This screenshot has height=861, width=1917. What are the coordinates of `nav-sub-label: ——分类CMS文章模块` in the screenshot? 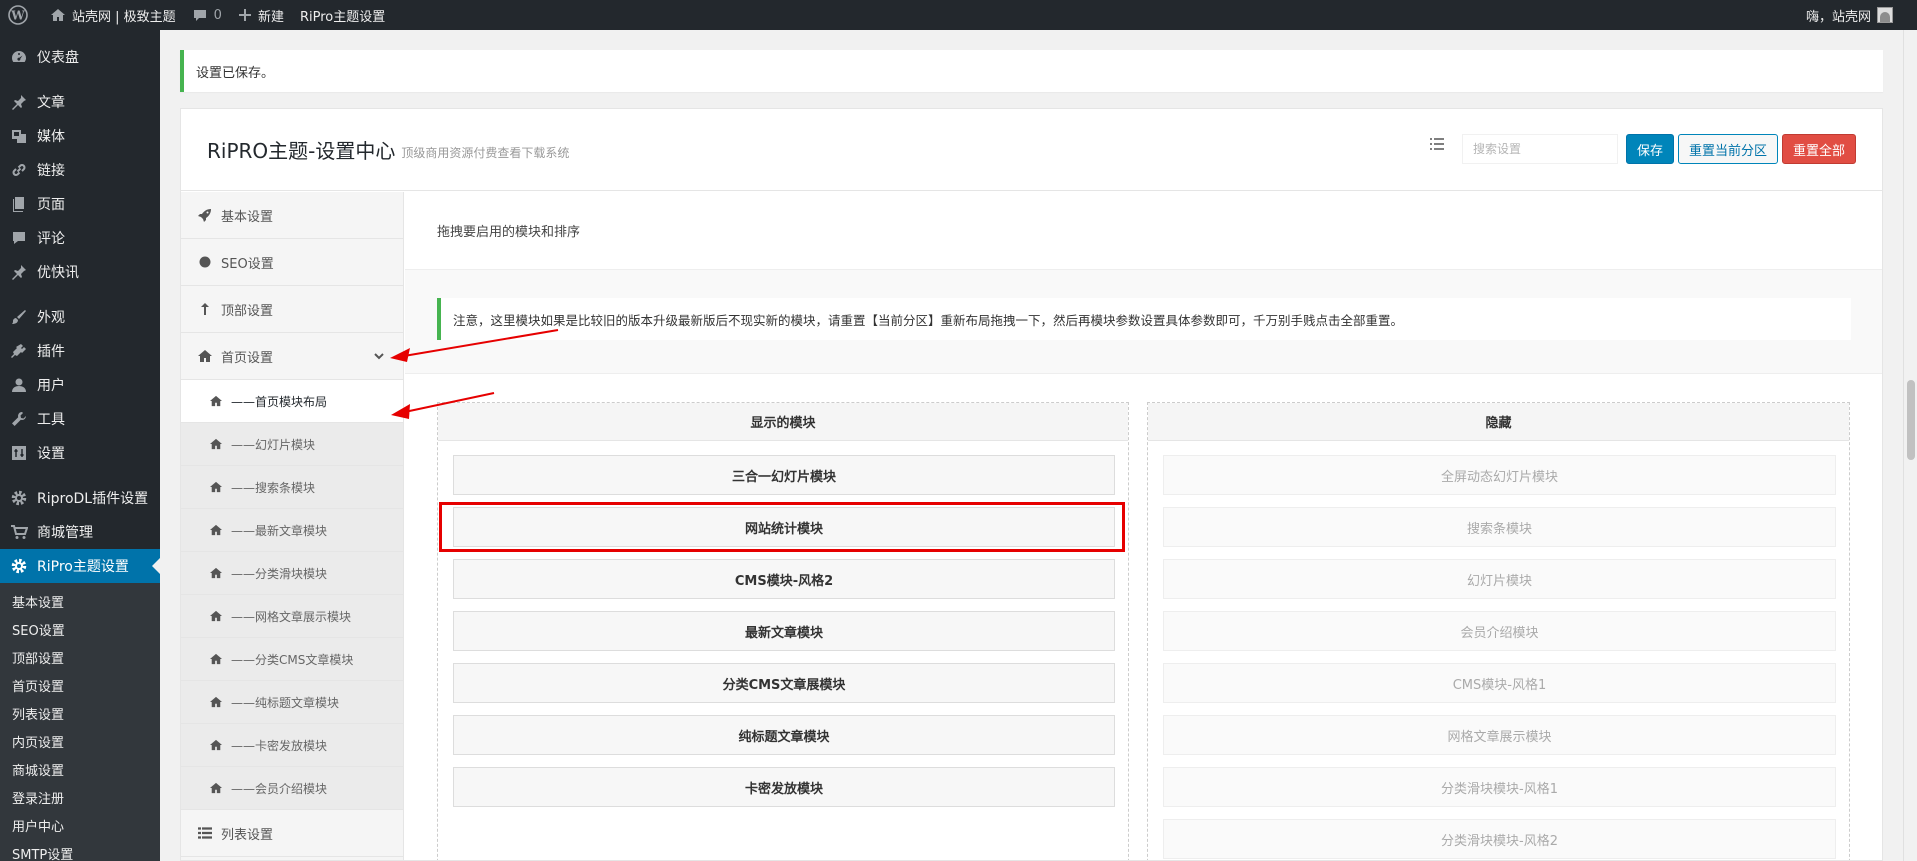 It's located at (292, 659).